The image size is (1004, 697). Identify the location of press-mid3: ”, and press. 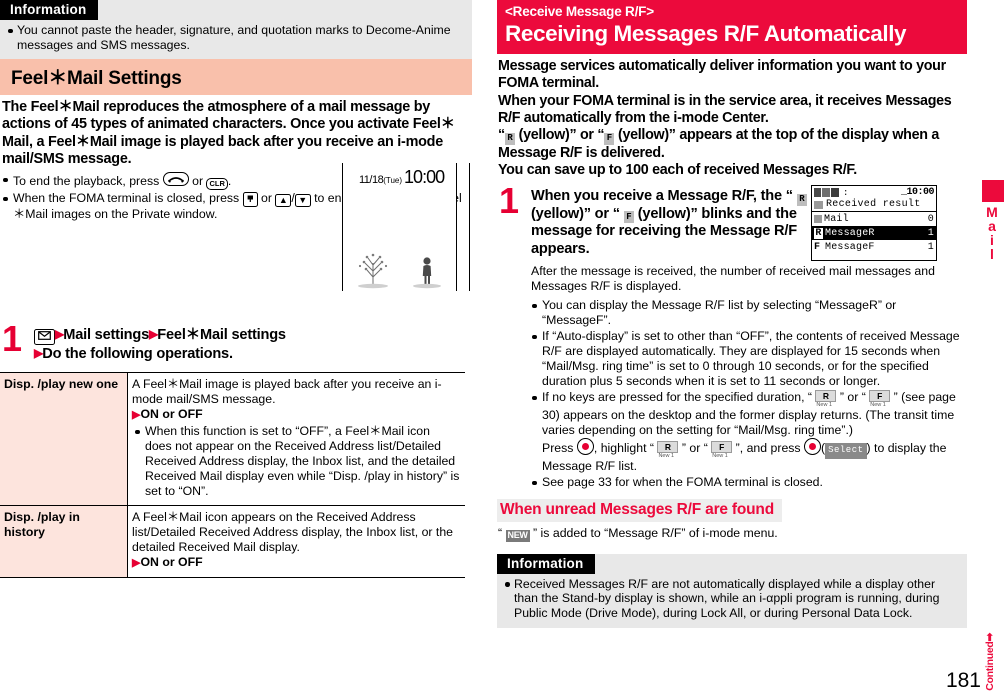
(768, 448).